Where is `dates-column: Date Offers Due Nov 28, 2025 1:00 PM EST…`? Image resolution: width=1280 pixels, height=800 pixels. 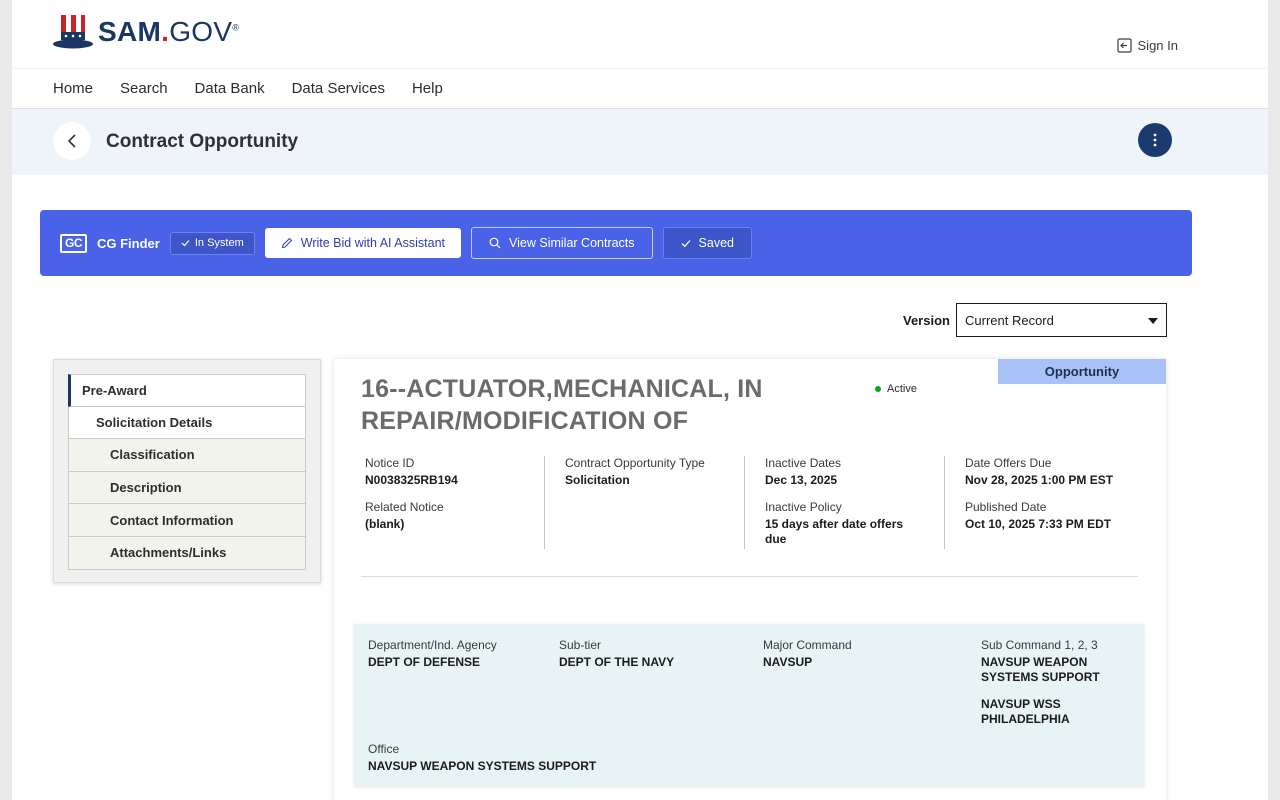 dates-column: Date Offers Due Nov 28, 2025 1:00 PM EST… is located at coordinates (1044, 502).